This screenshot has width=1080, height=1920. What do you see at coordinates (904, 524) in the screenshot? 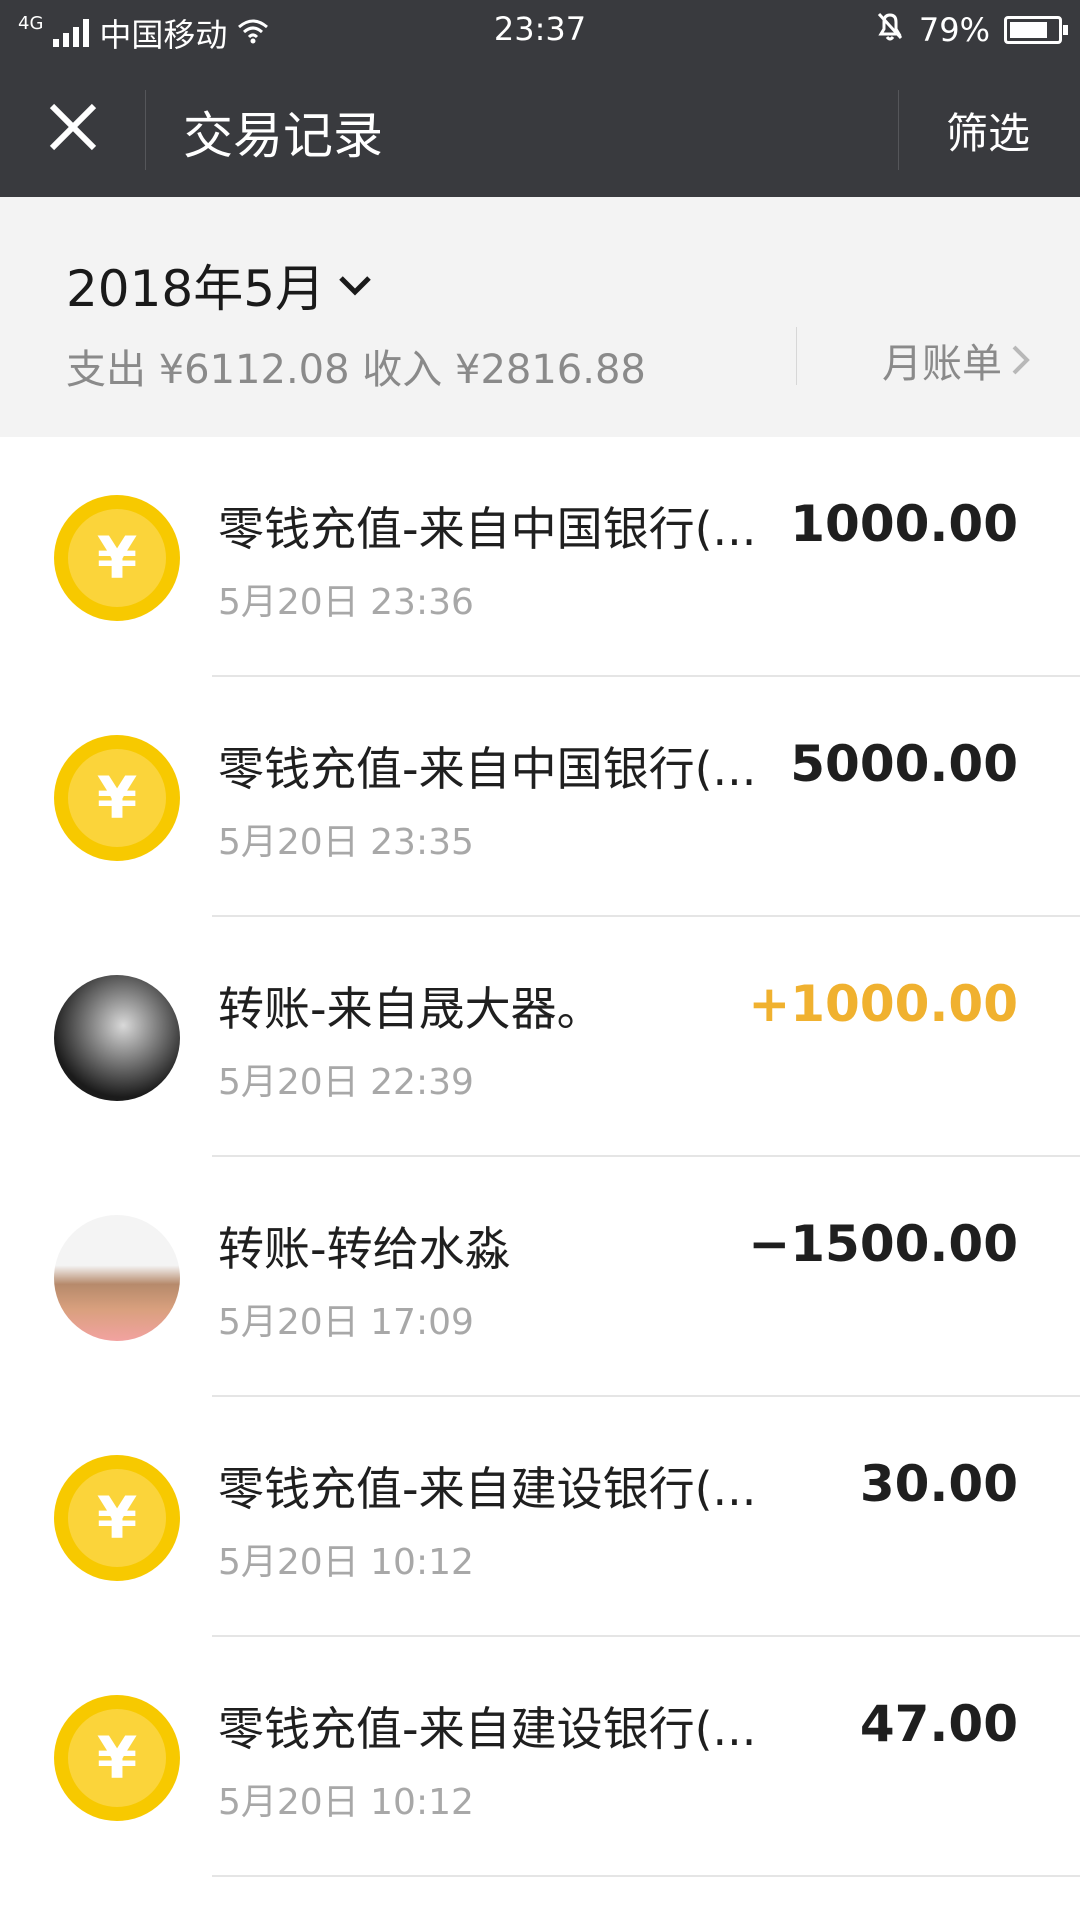
I see `transaction-amount: 1000.00` at bounding box center [904, 524].